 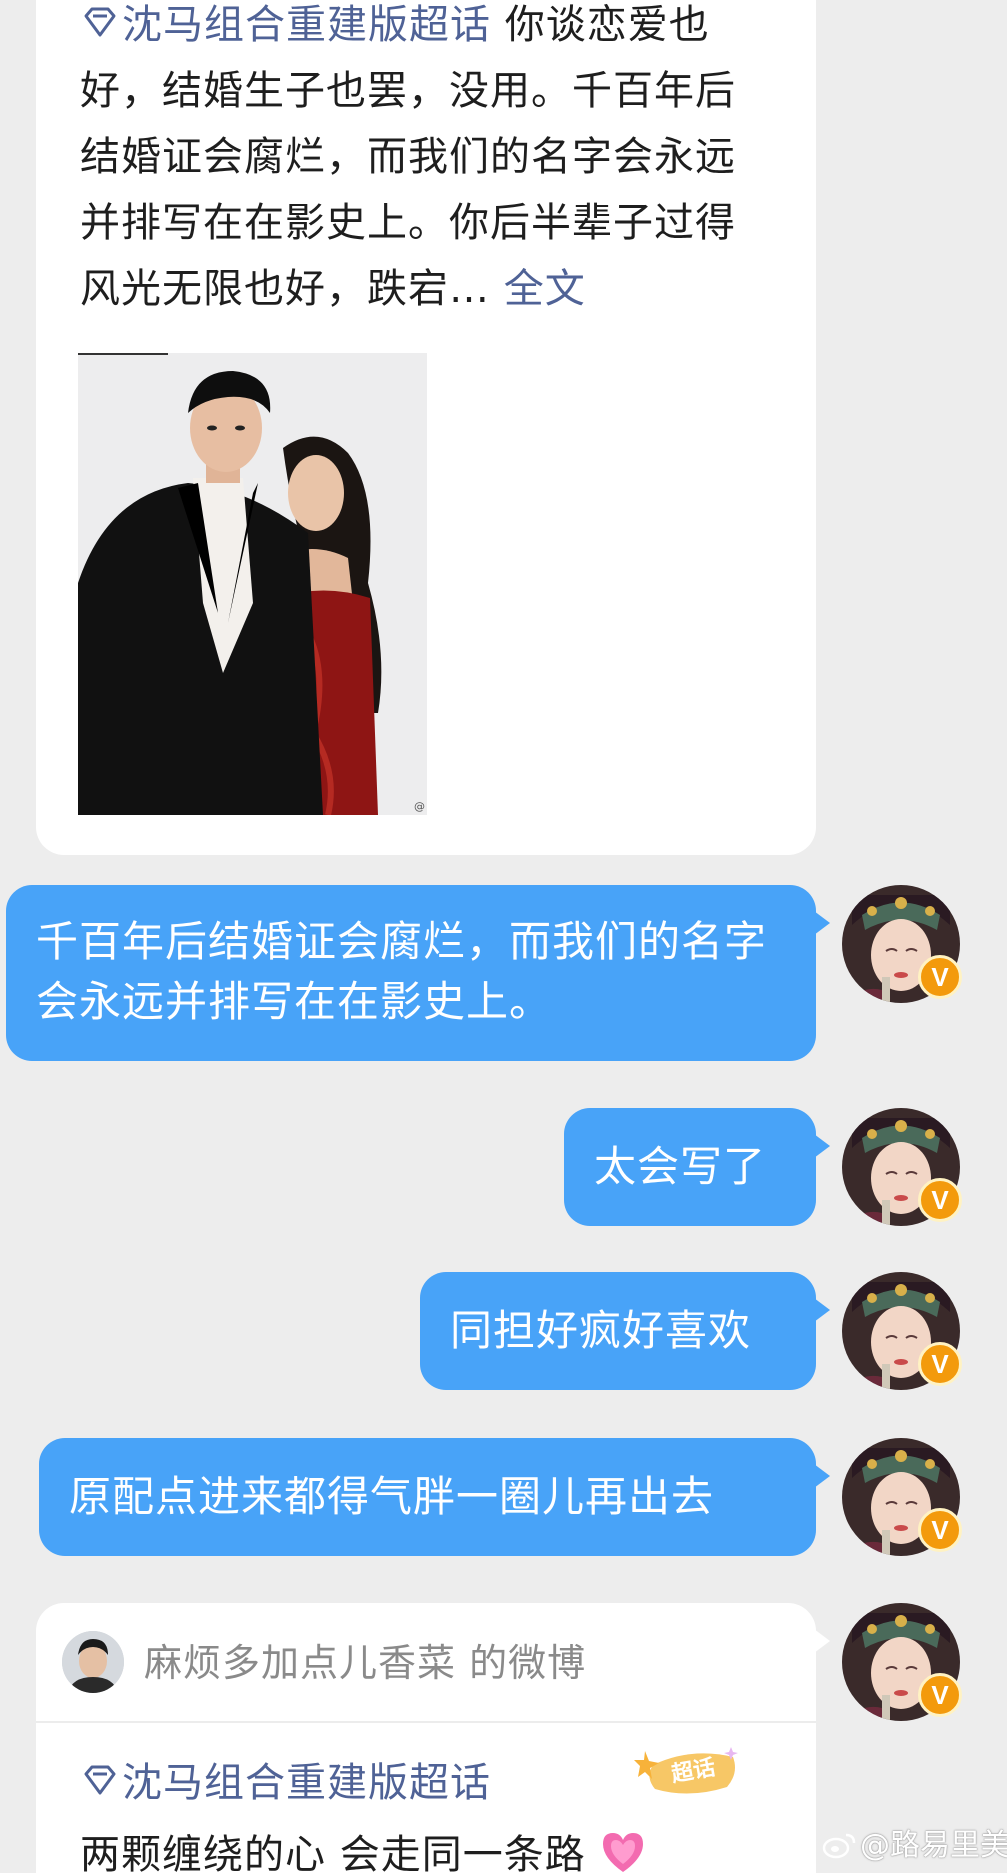 I want to click on message-bubble: 同担好疯好喜欢, so click(x=625, y=1331).